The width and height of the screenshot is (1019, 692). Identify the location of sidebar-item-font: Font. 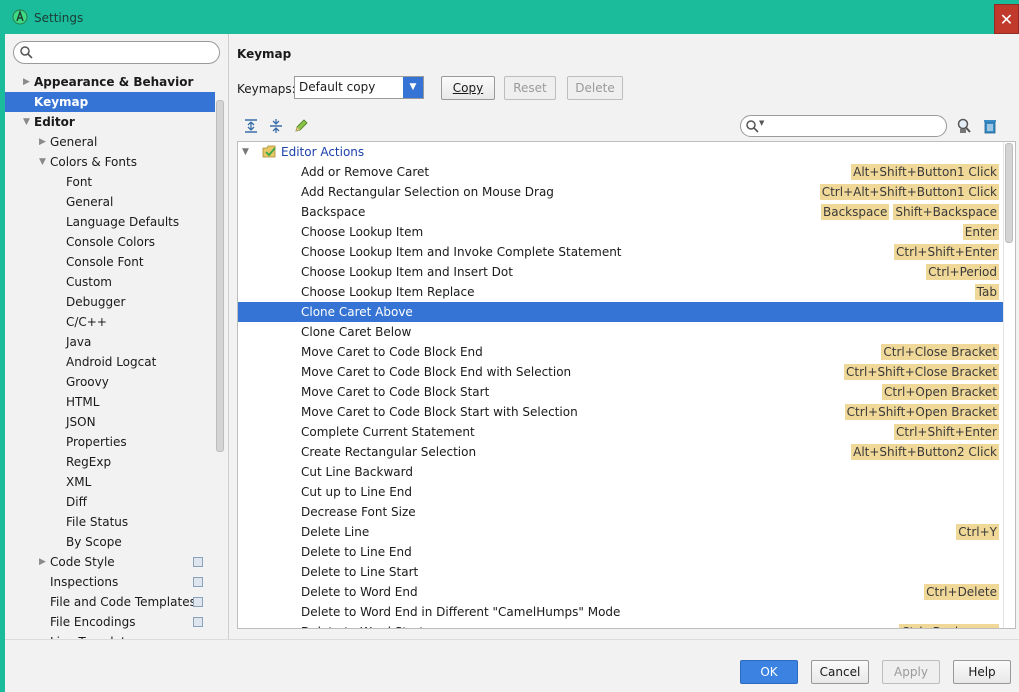
(110, 182).